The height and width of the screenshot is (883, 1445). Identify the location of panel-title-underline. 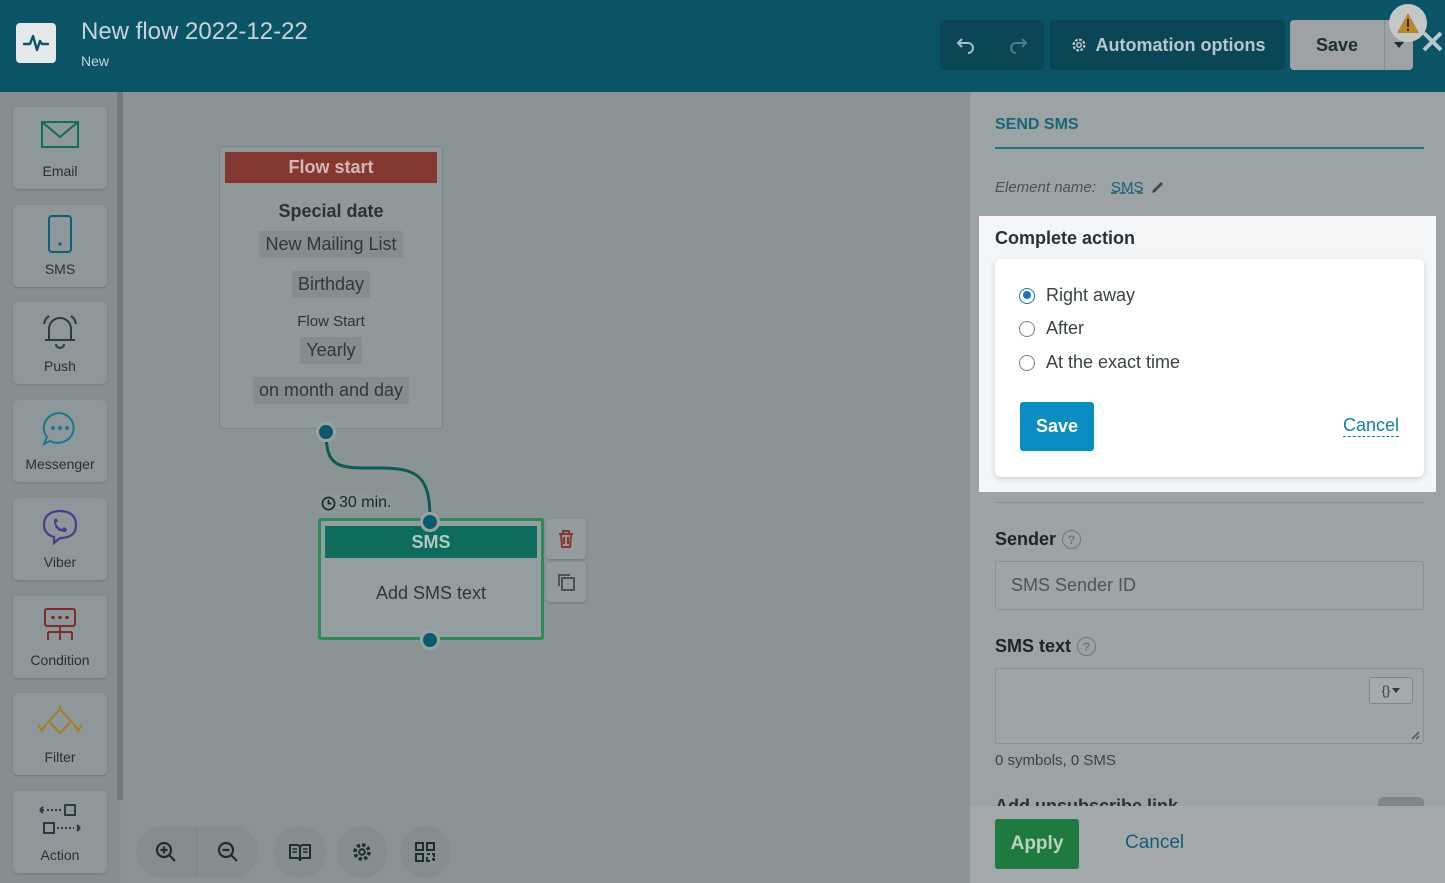
(1209, 148).